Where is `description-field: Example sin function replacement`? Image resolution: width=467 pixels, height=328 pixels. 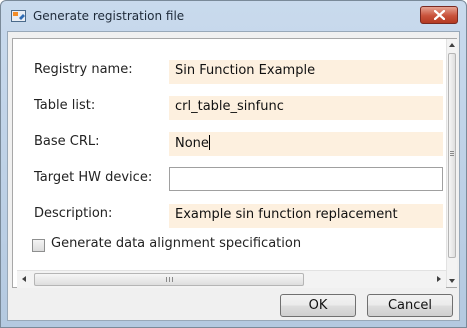
description-field: Example sin function replacement is located at coordinates (306, 216).